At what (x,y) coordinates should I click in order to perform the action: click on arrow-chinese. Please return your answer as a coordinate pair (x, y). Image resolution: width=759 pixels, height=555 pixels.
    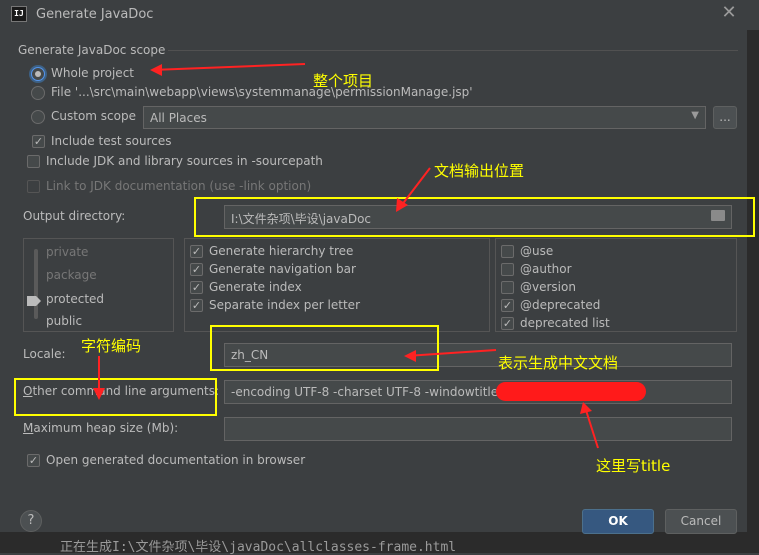
    Looking at the image, I should click on (451, 353).